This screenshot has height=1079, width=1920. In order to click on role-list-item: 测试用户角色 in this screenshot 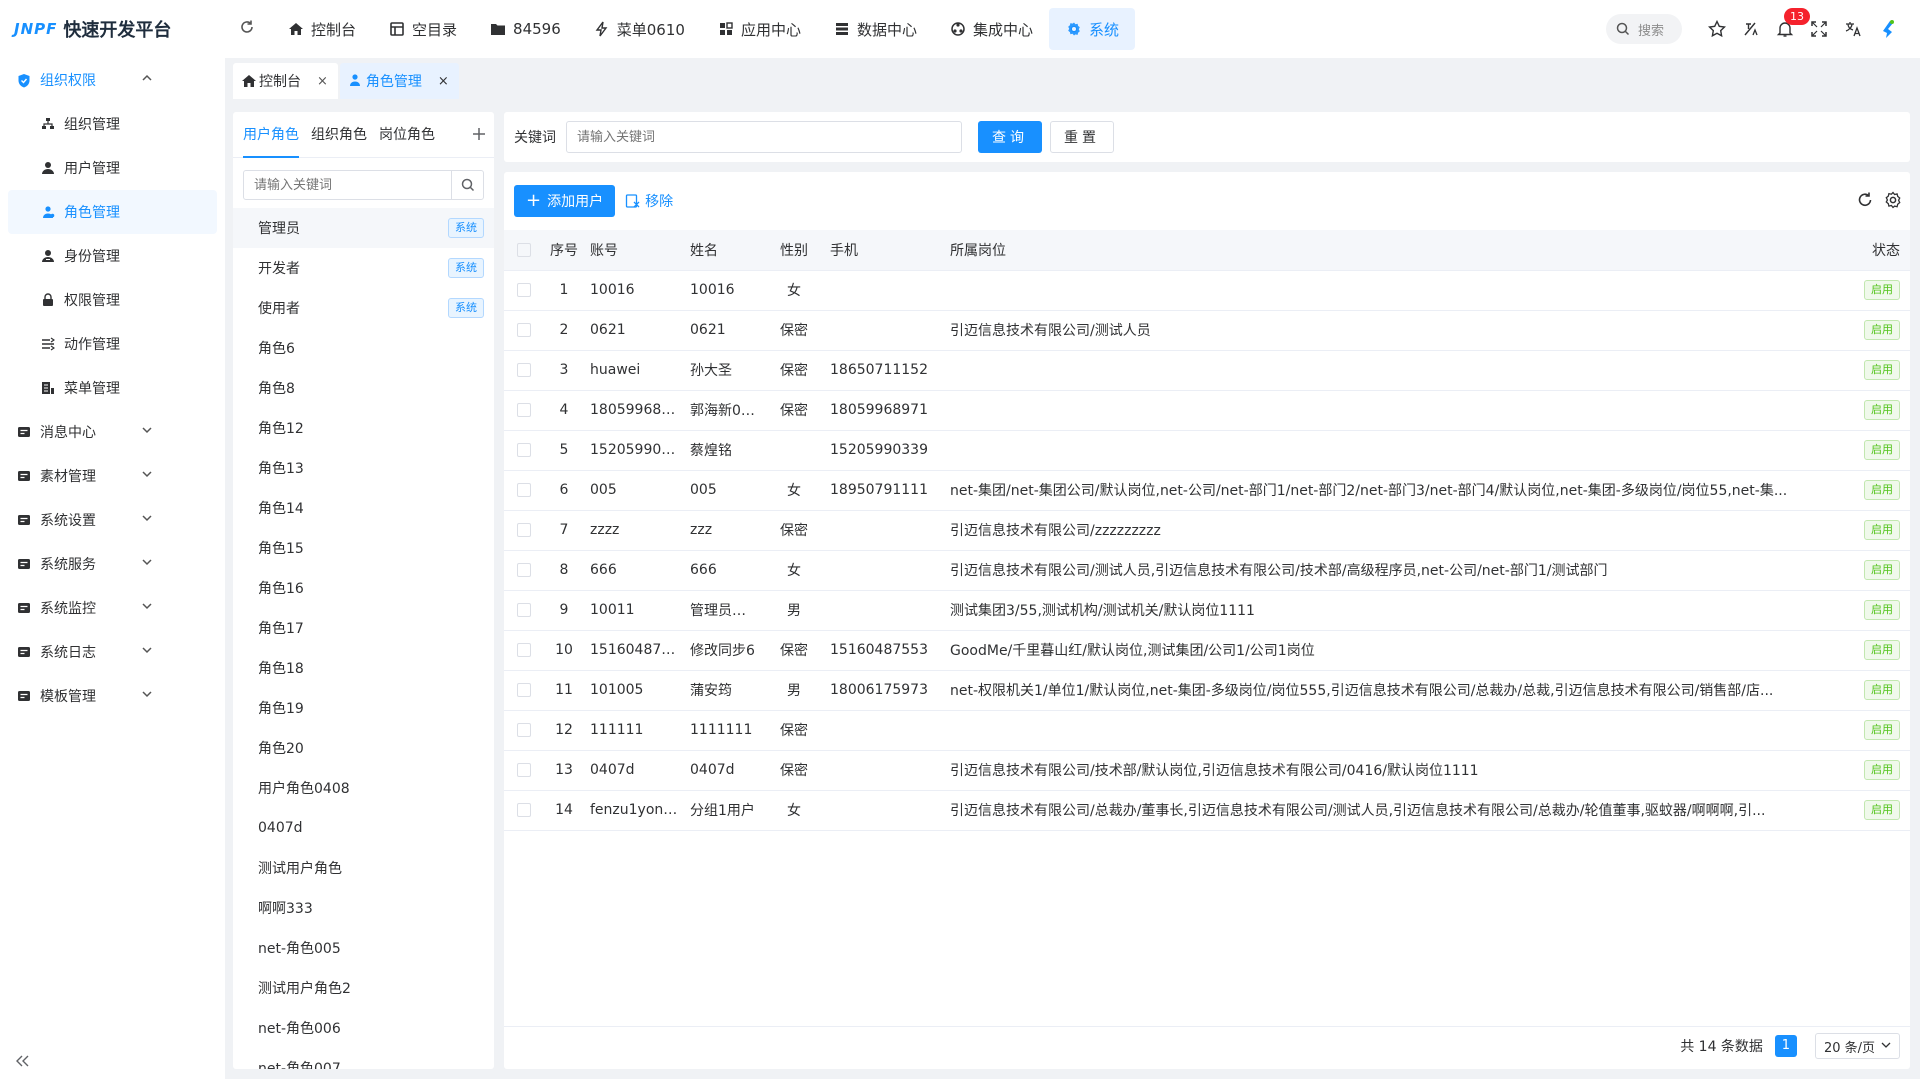, I will do `click(363, 868)`.